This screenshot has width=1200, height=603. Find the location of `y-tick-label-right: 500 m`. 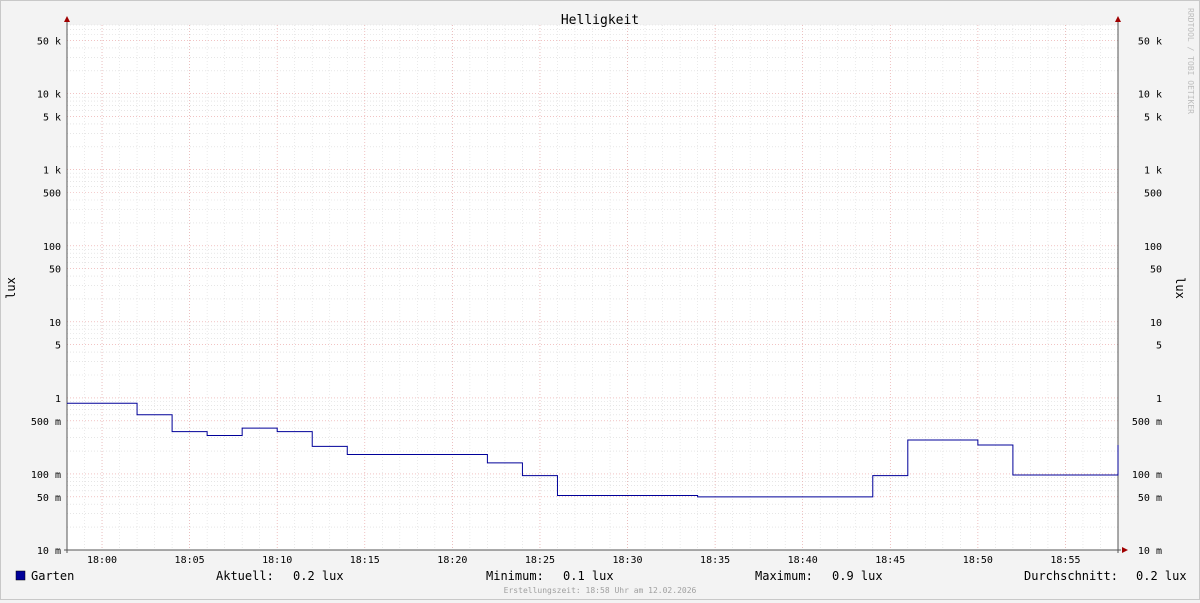

y-tick-label-right: 500 m is located at coordinates (1147, 422).